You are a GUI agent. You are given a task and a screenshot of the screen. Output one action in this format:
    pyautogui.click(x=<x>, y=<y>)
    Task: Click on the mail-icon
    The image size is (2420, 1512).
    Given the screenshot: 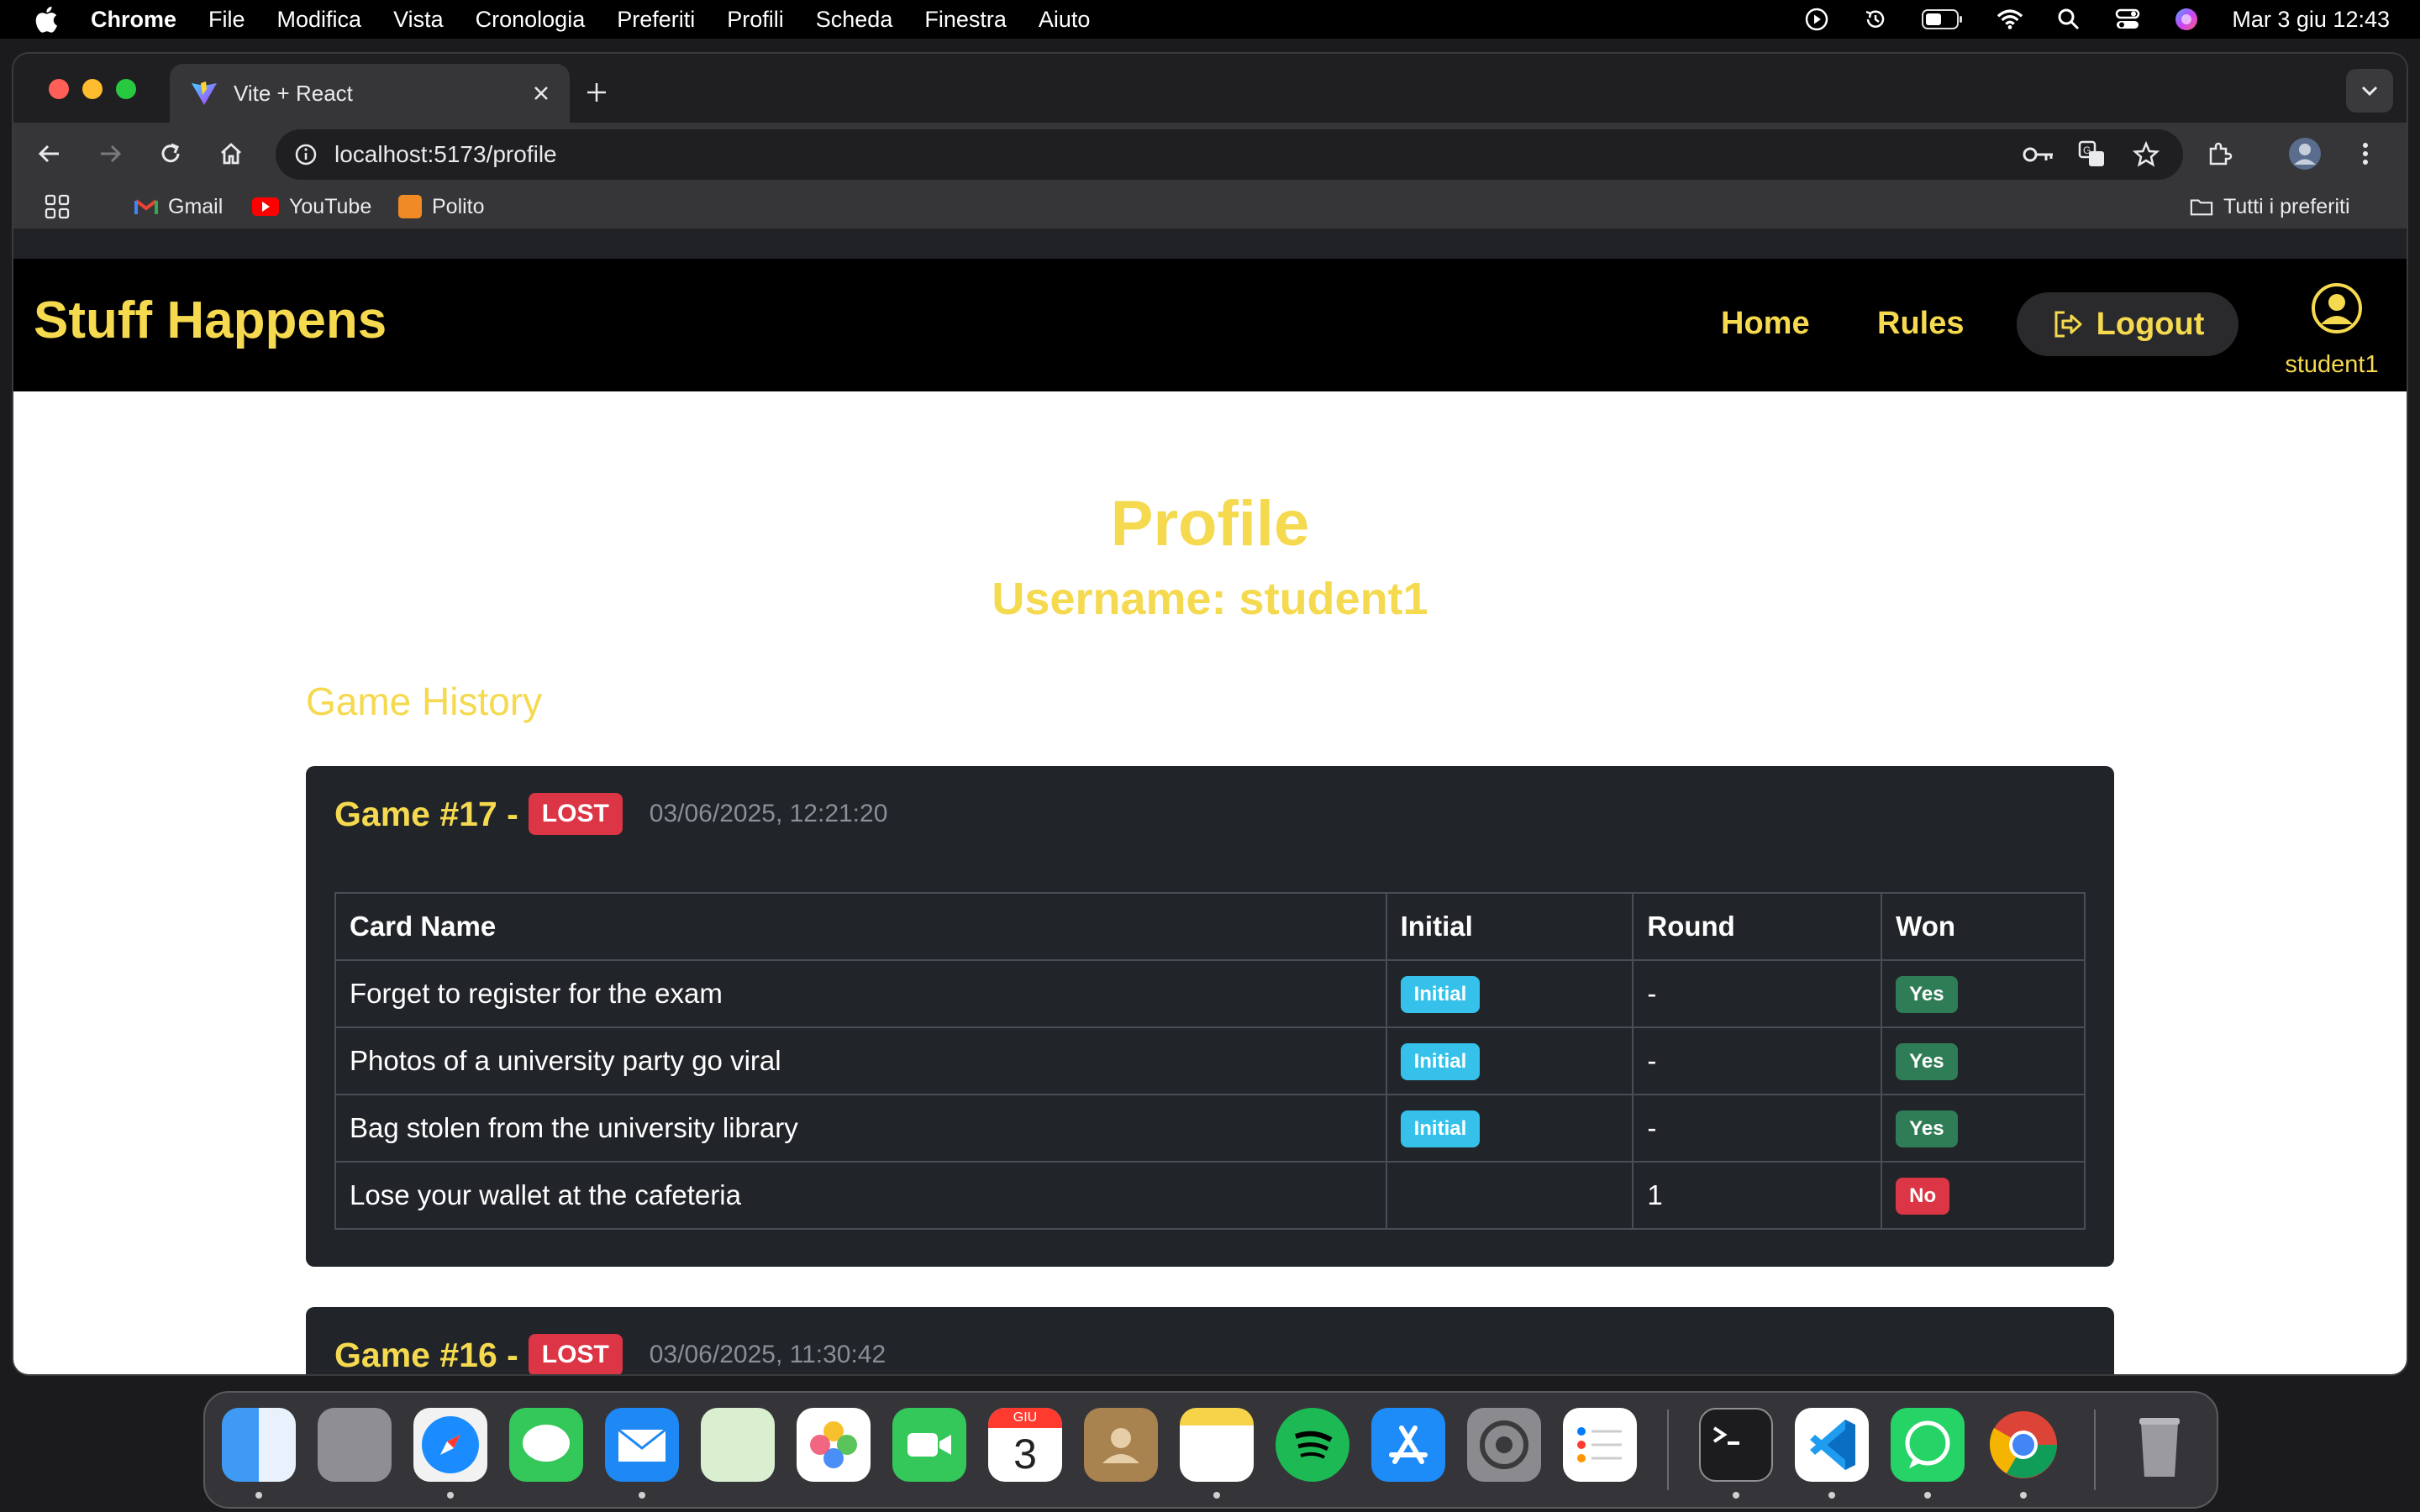 What is the action you would take?
    pyautogui.click(x=642, y=1445)
    